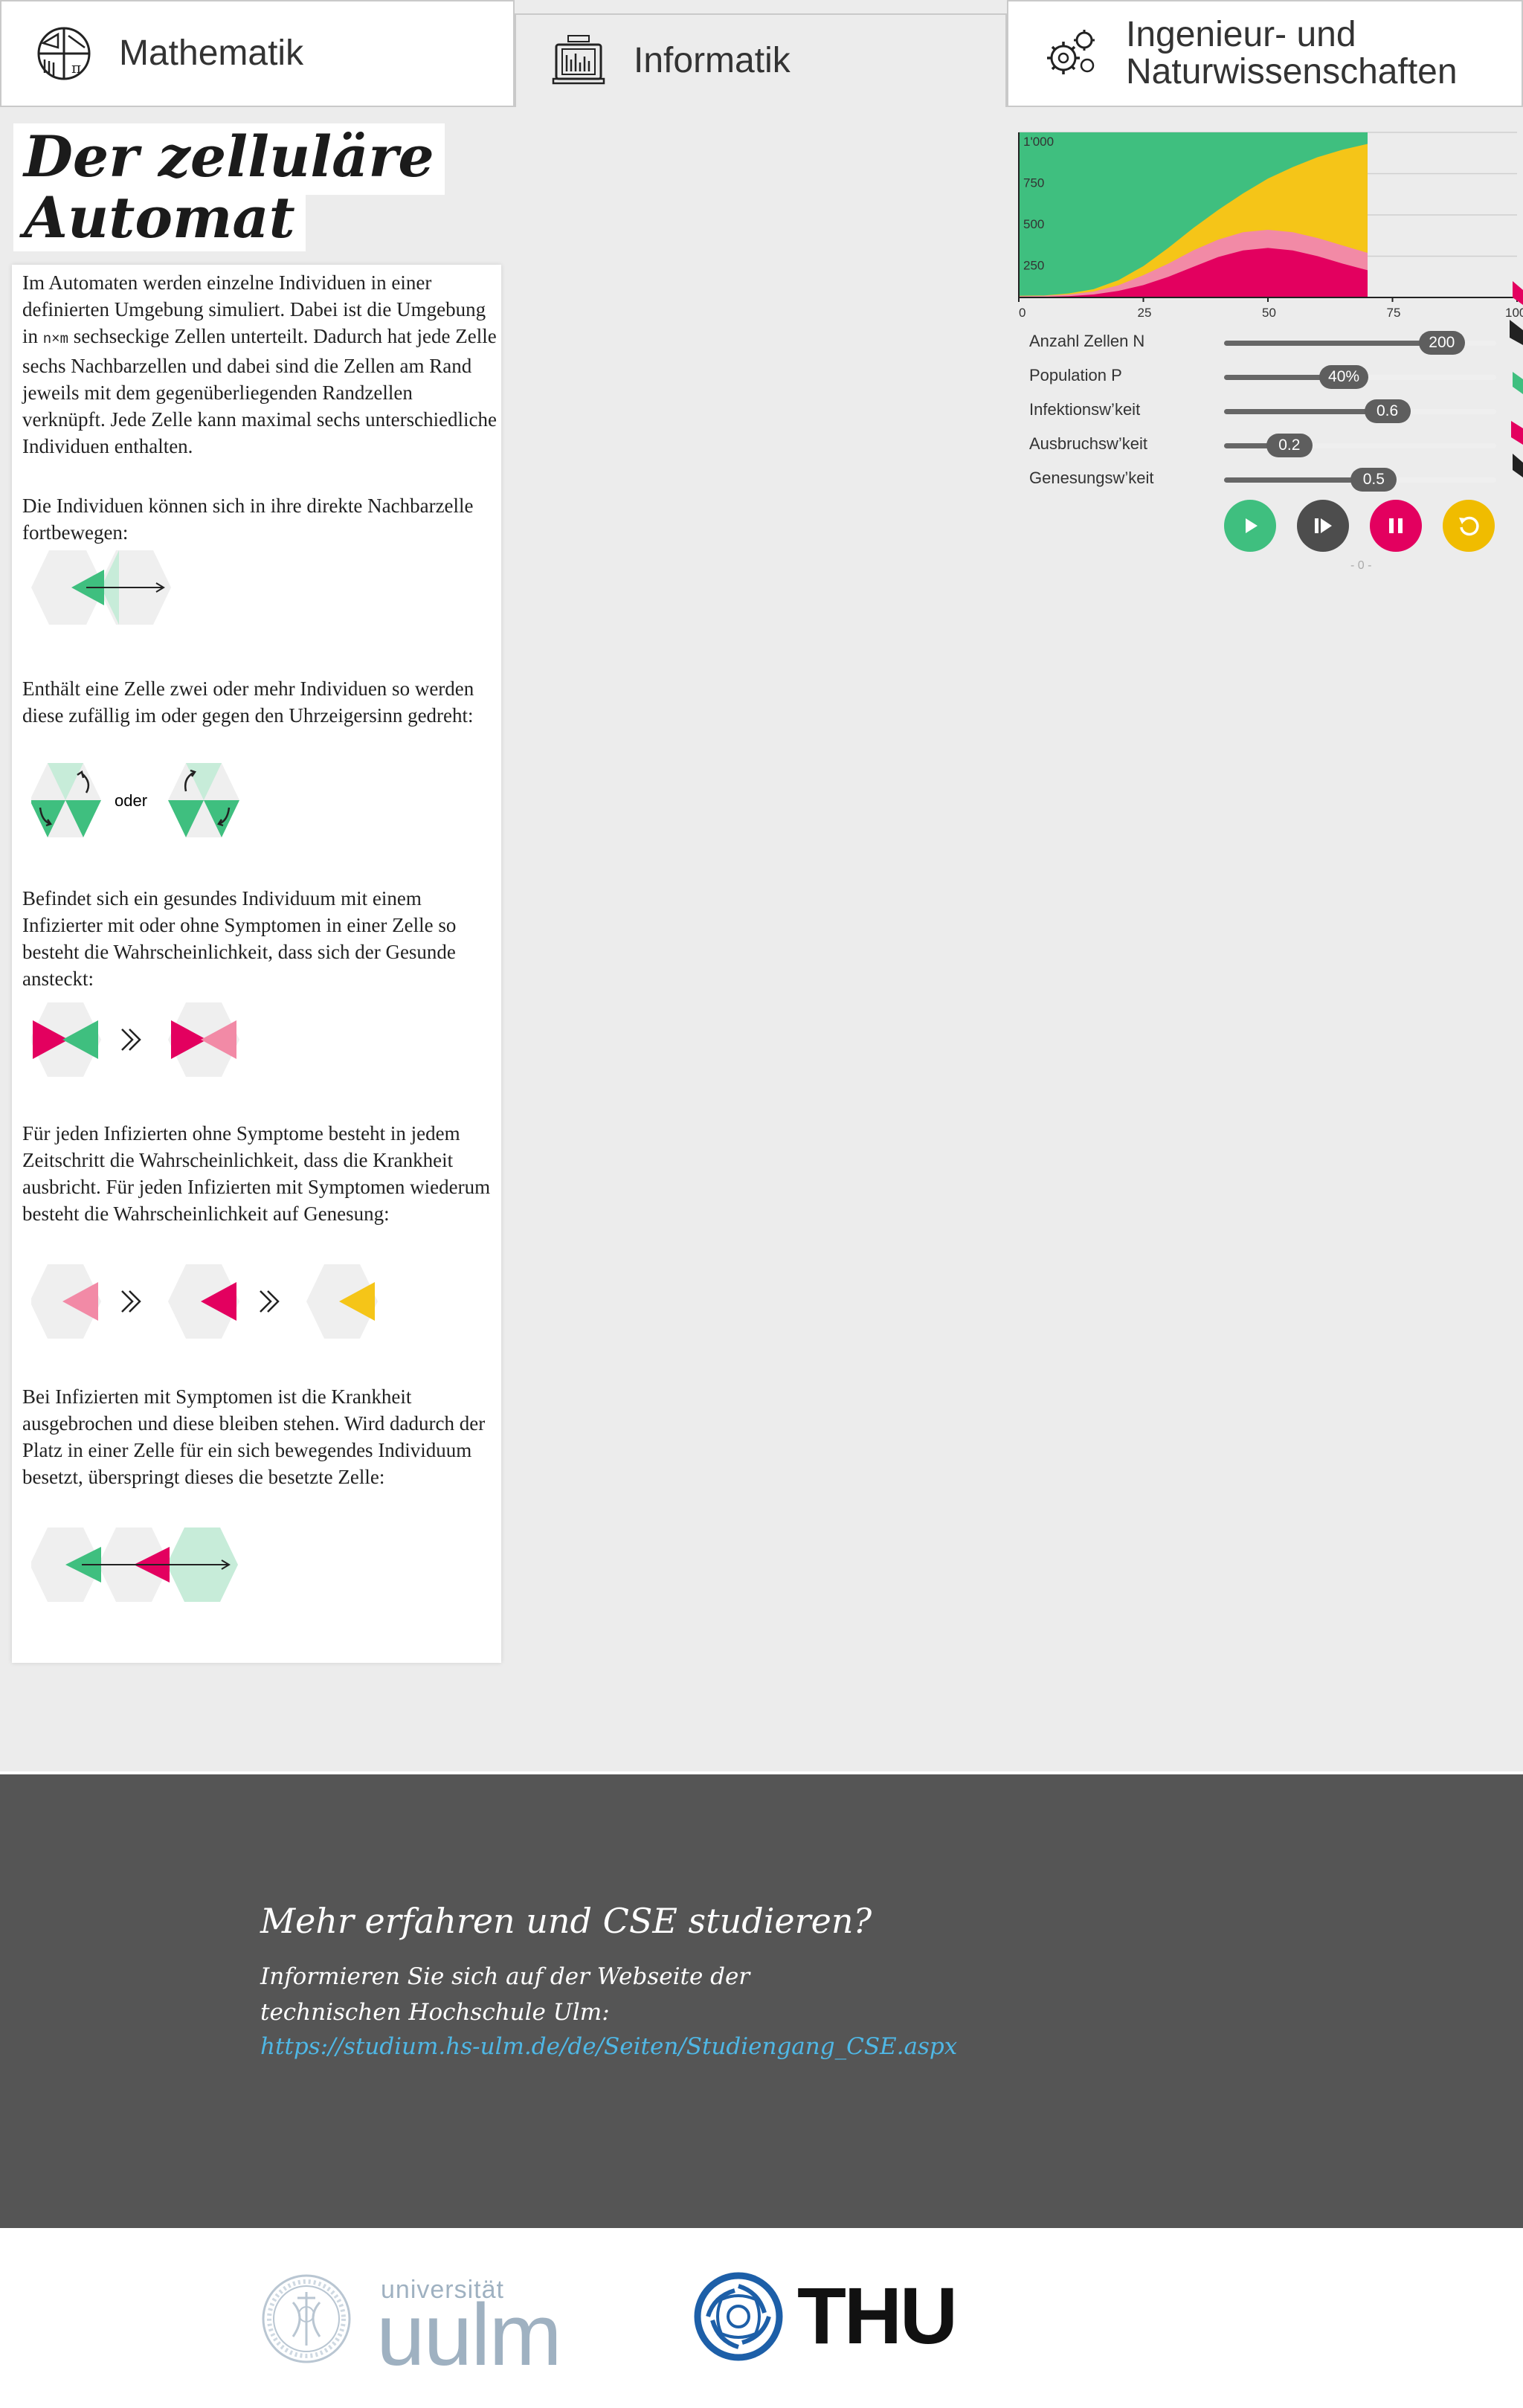  I want to click on uulm-wordmark: uulm, so click(469, 2335).